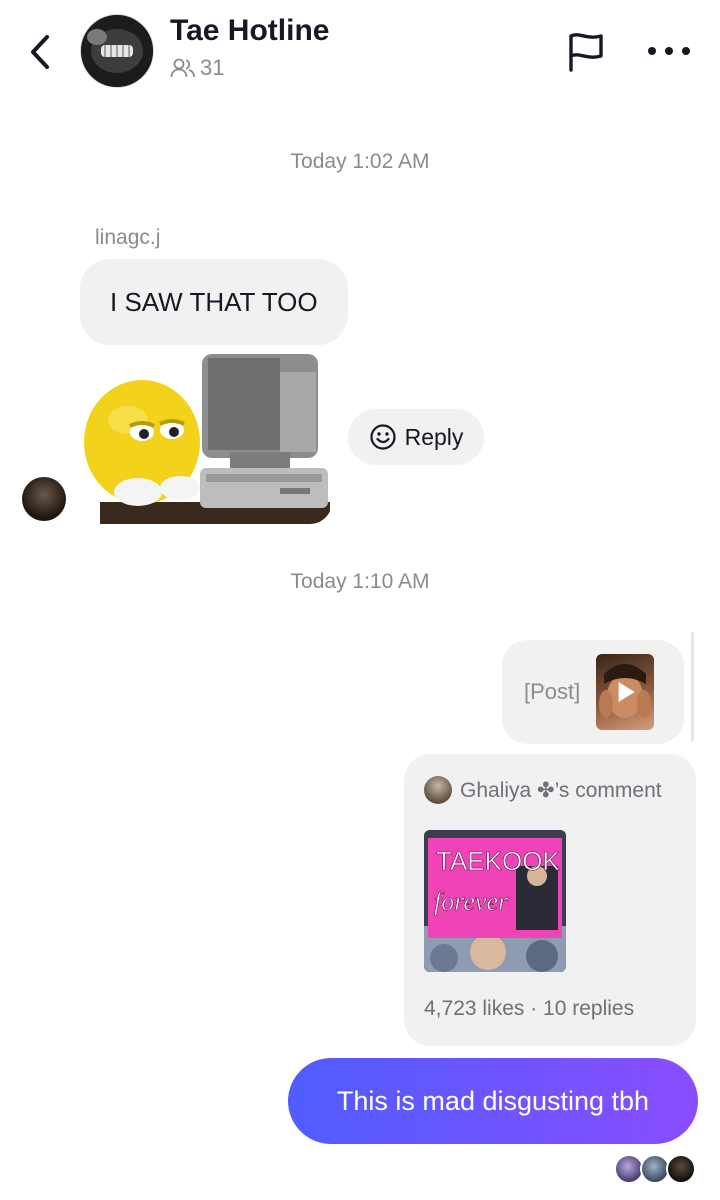 This screenshot has width=720, height=1200. Describe the element at coordinates (498, 861) in the screenshot. I see `sign-text-line1: TAEKOOK` at that location.